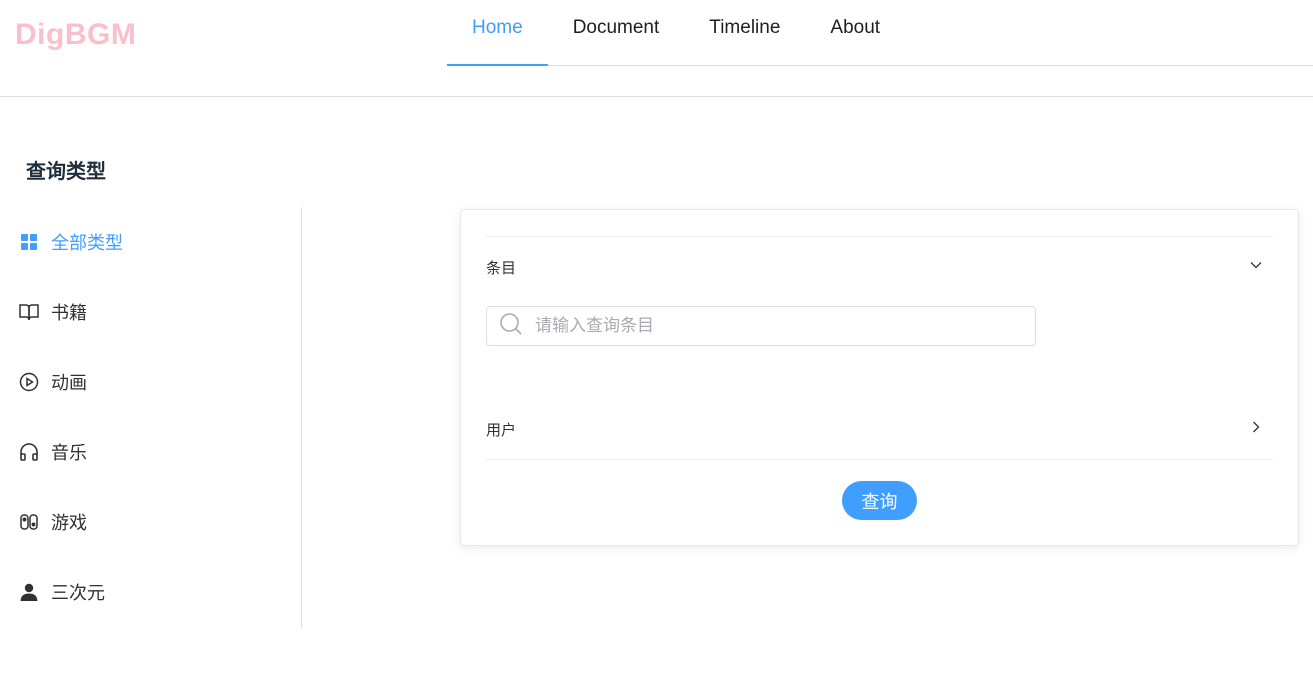  What do you see at coordinates (150, 592) in the screenshot?
I see `sidebar-item-real: 三次元` at bounding box center [150, 592].